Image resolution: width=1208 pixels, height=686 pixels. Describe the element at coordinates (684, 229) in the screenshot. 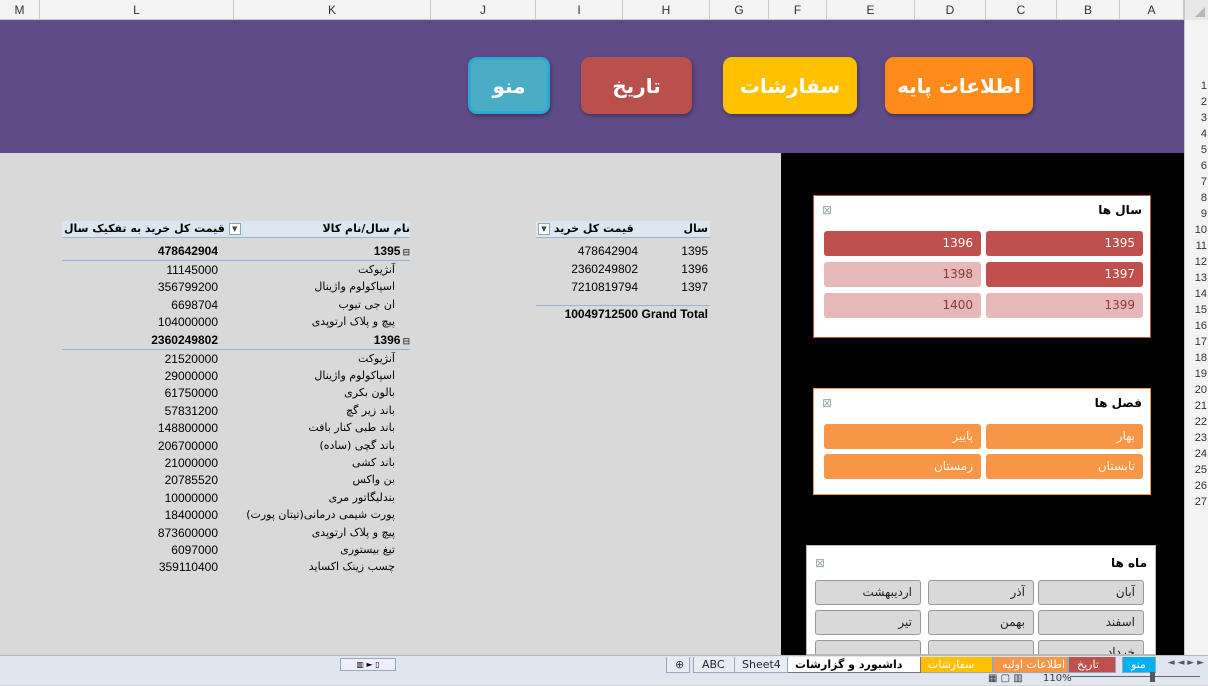

I see `pivot1-label-header: سال` at that location.